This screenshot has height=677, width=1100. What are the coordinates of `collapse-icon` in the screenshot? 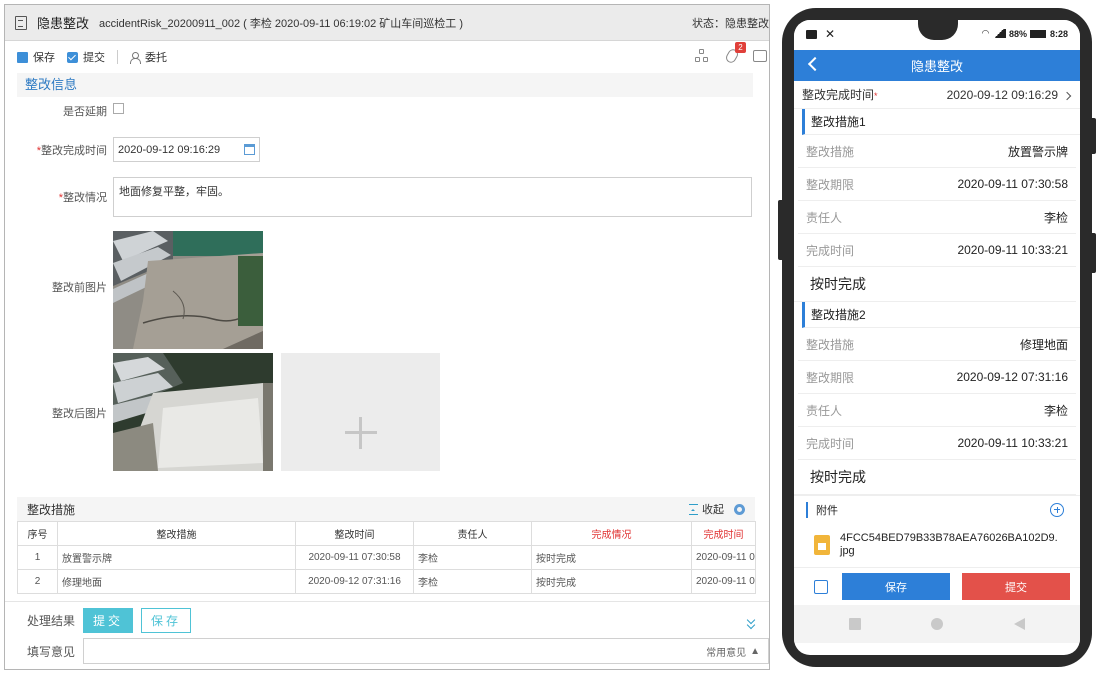 It's located at (693, 509).